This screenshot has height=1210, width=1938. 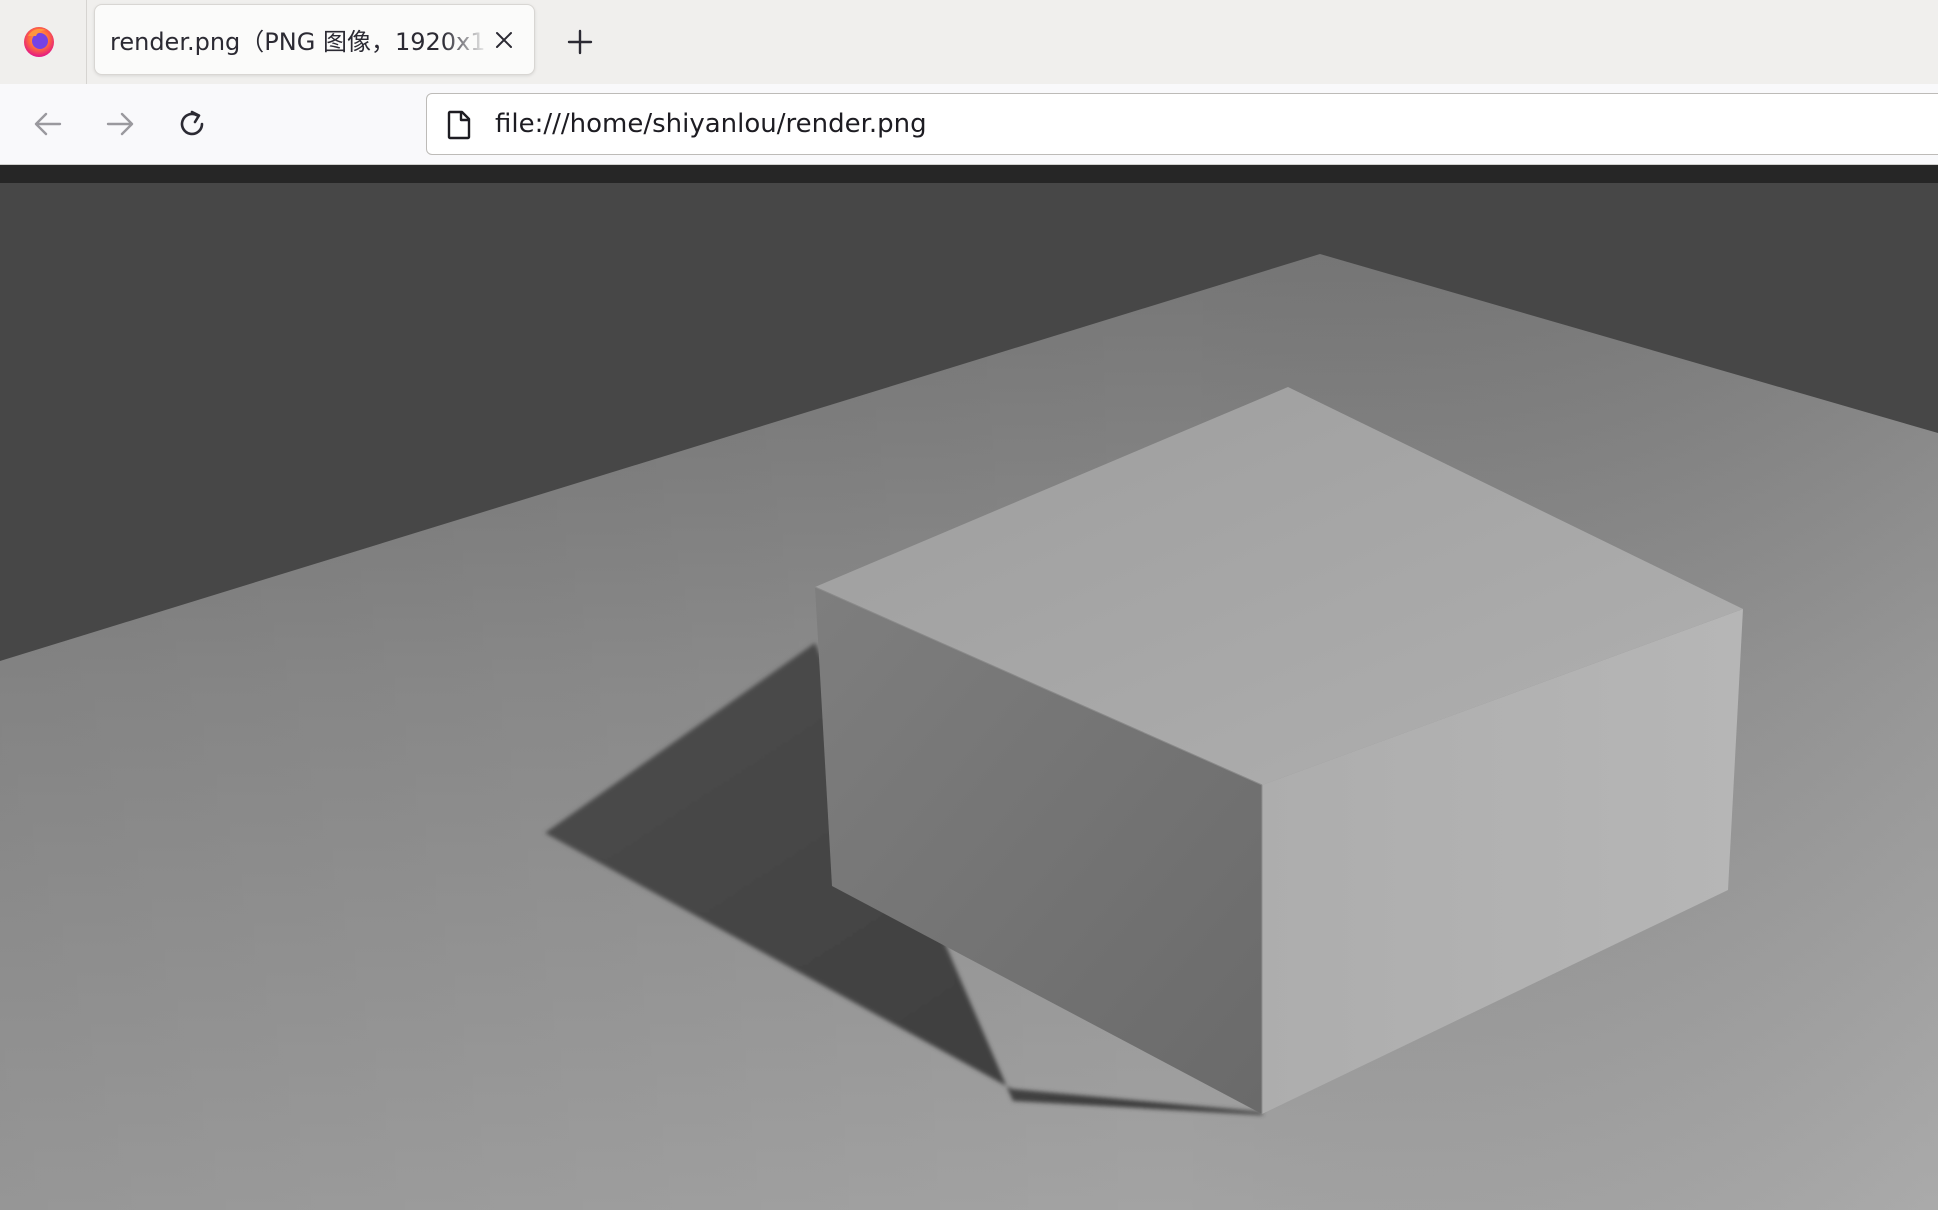 I want to click on reload-icon, so click(x=192, y=124).